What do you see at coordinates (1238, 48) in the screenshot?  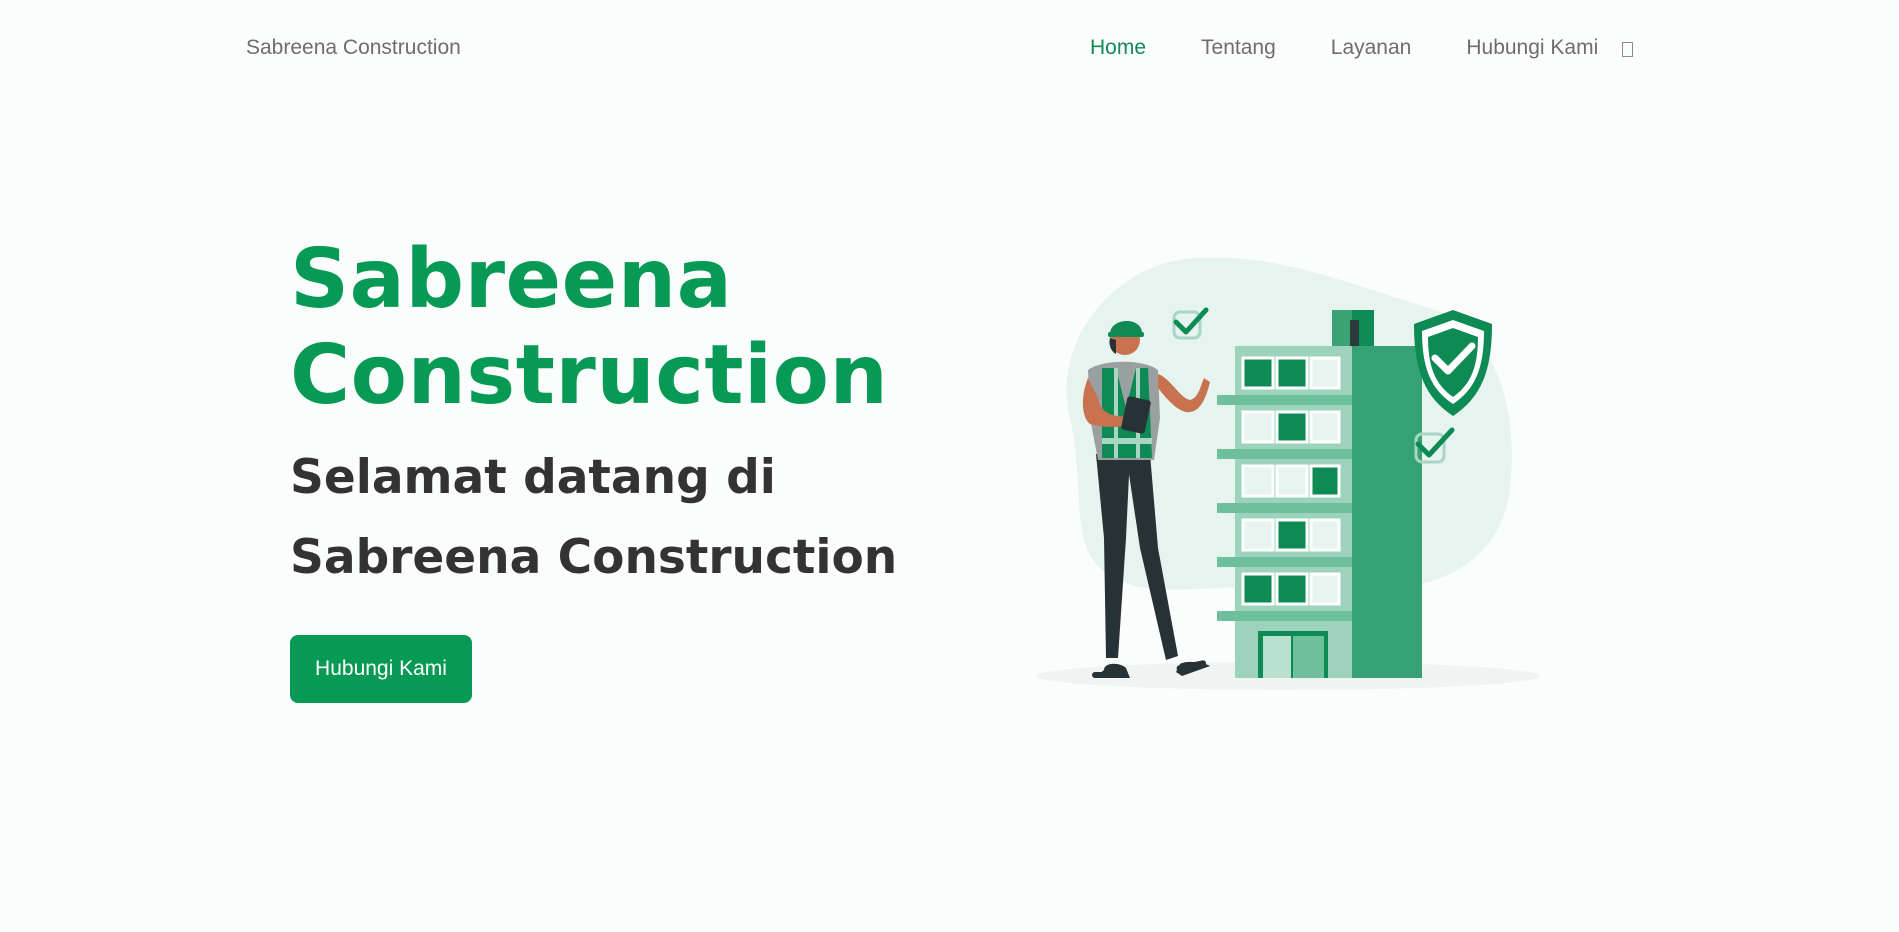 I see `nav-link-tentang: Tentang` at bounding box center [1238, 48].